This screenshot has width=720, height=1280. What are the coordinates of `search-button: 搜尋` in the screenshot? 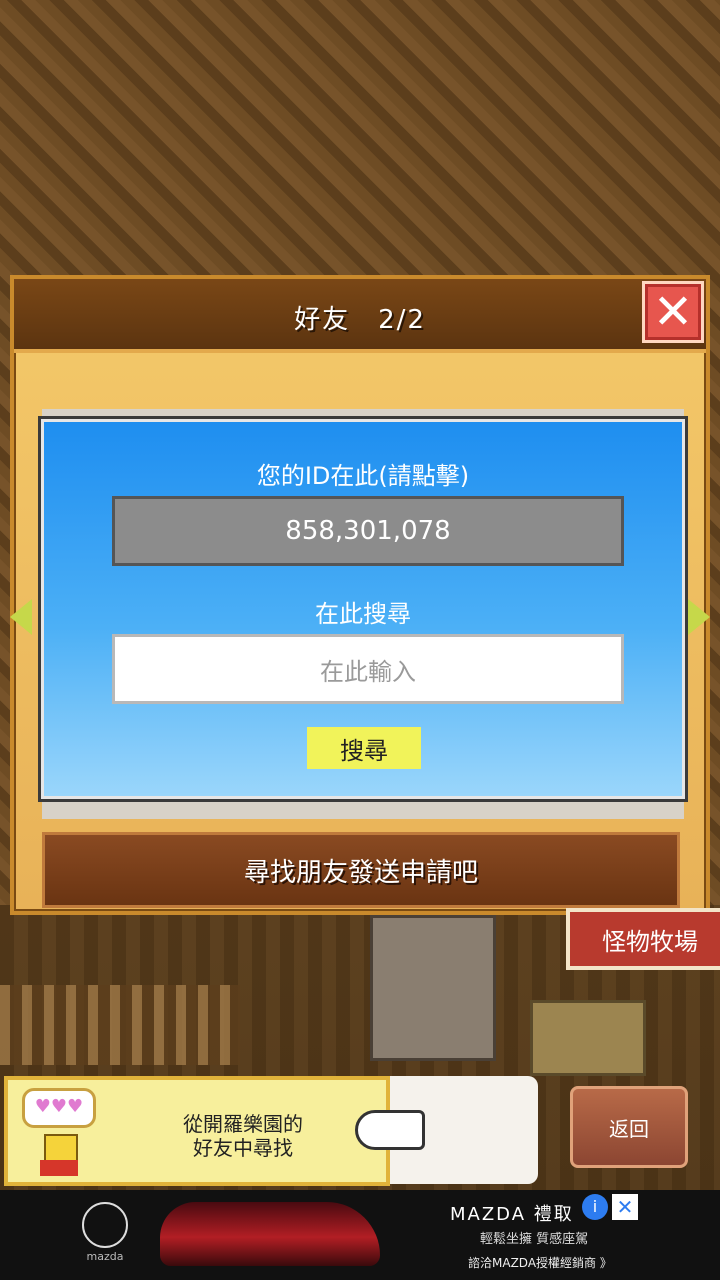 It's located at (364, 748).